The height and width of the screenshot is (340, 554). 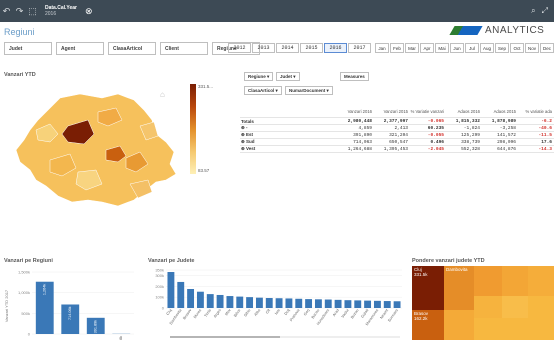 I want to click on bar-Iasi, so click(x=279, y=303).